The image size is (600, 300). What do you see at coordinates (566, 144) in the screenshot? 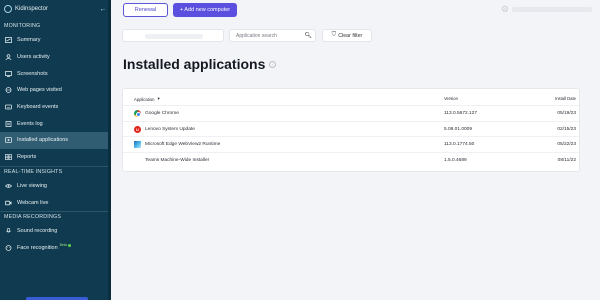
I see `app-install-date: 05/22/23` at bounding box center [566, 144].